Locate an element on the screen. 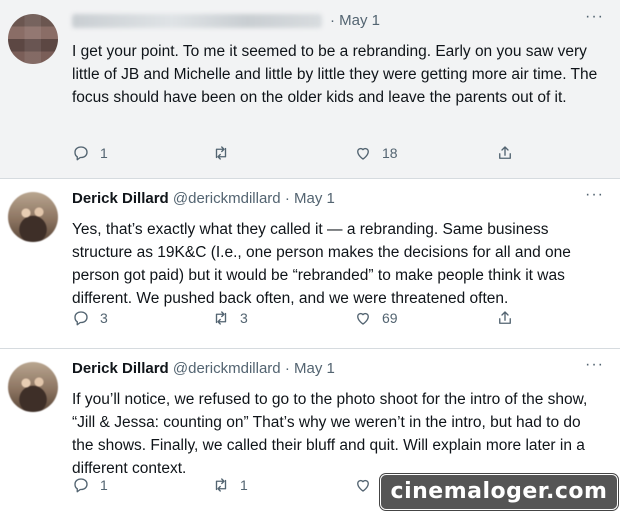 The height and width of the screenshot is (513, 620). retweet-count: 1 is located at coordinates (244, 485).